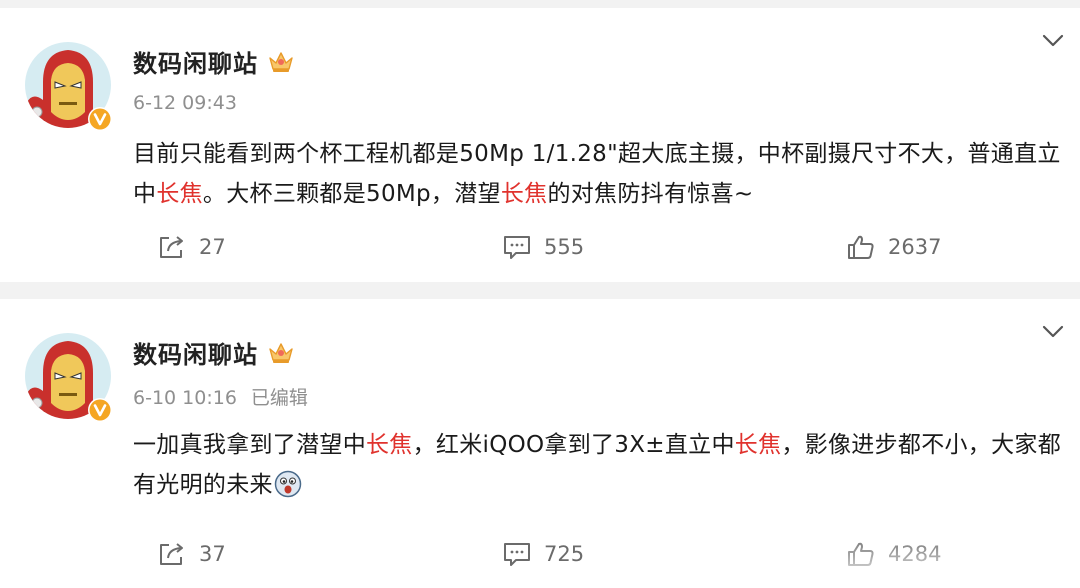 This screenshot has width=1080, height=588. Describe the element at coordinates (543, 247) in the screenshot. I see `comment-button: 555` at that location.